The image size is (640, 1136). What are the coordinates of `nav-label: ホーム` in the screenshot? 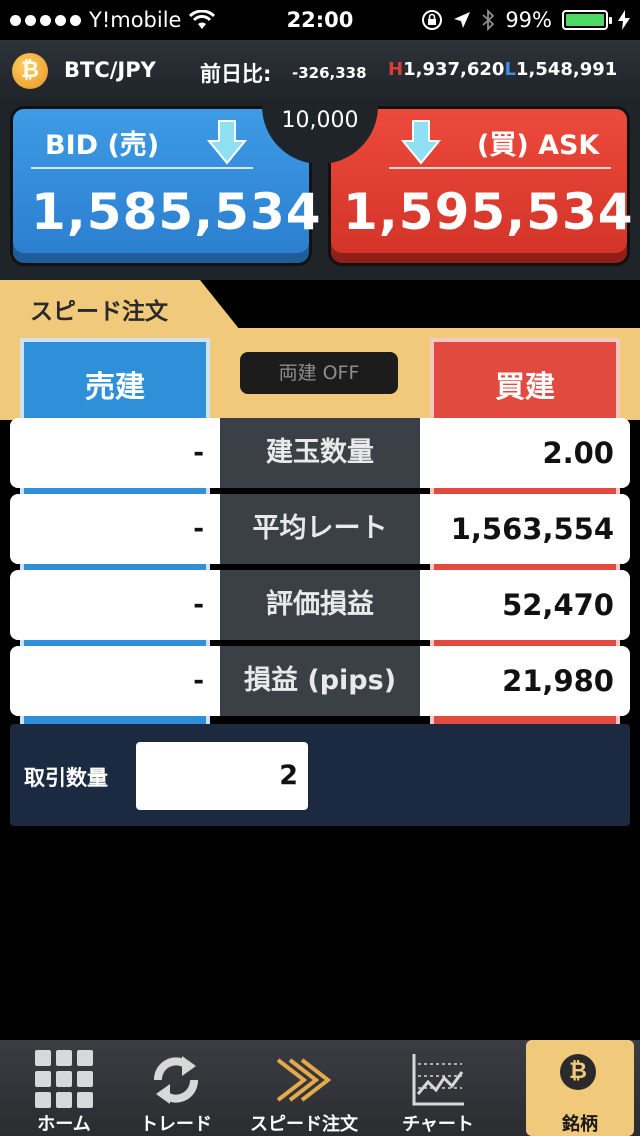 It's located at (64, 1124).